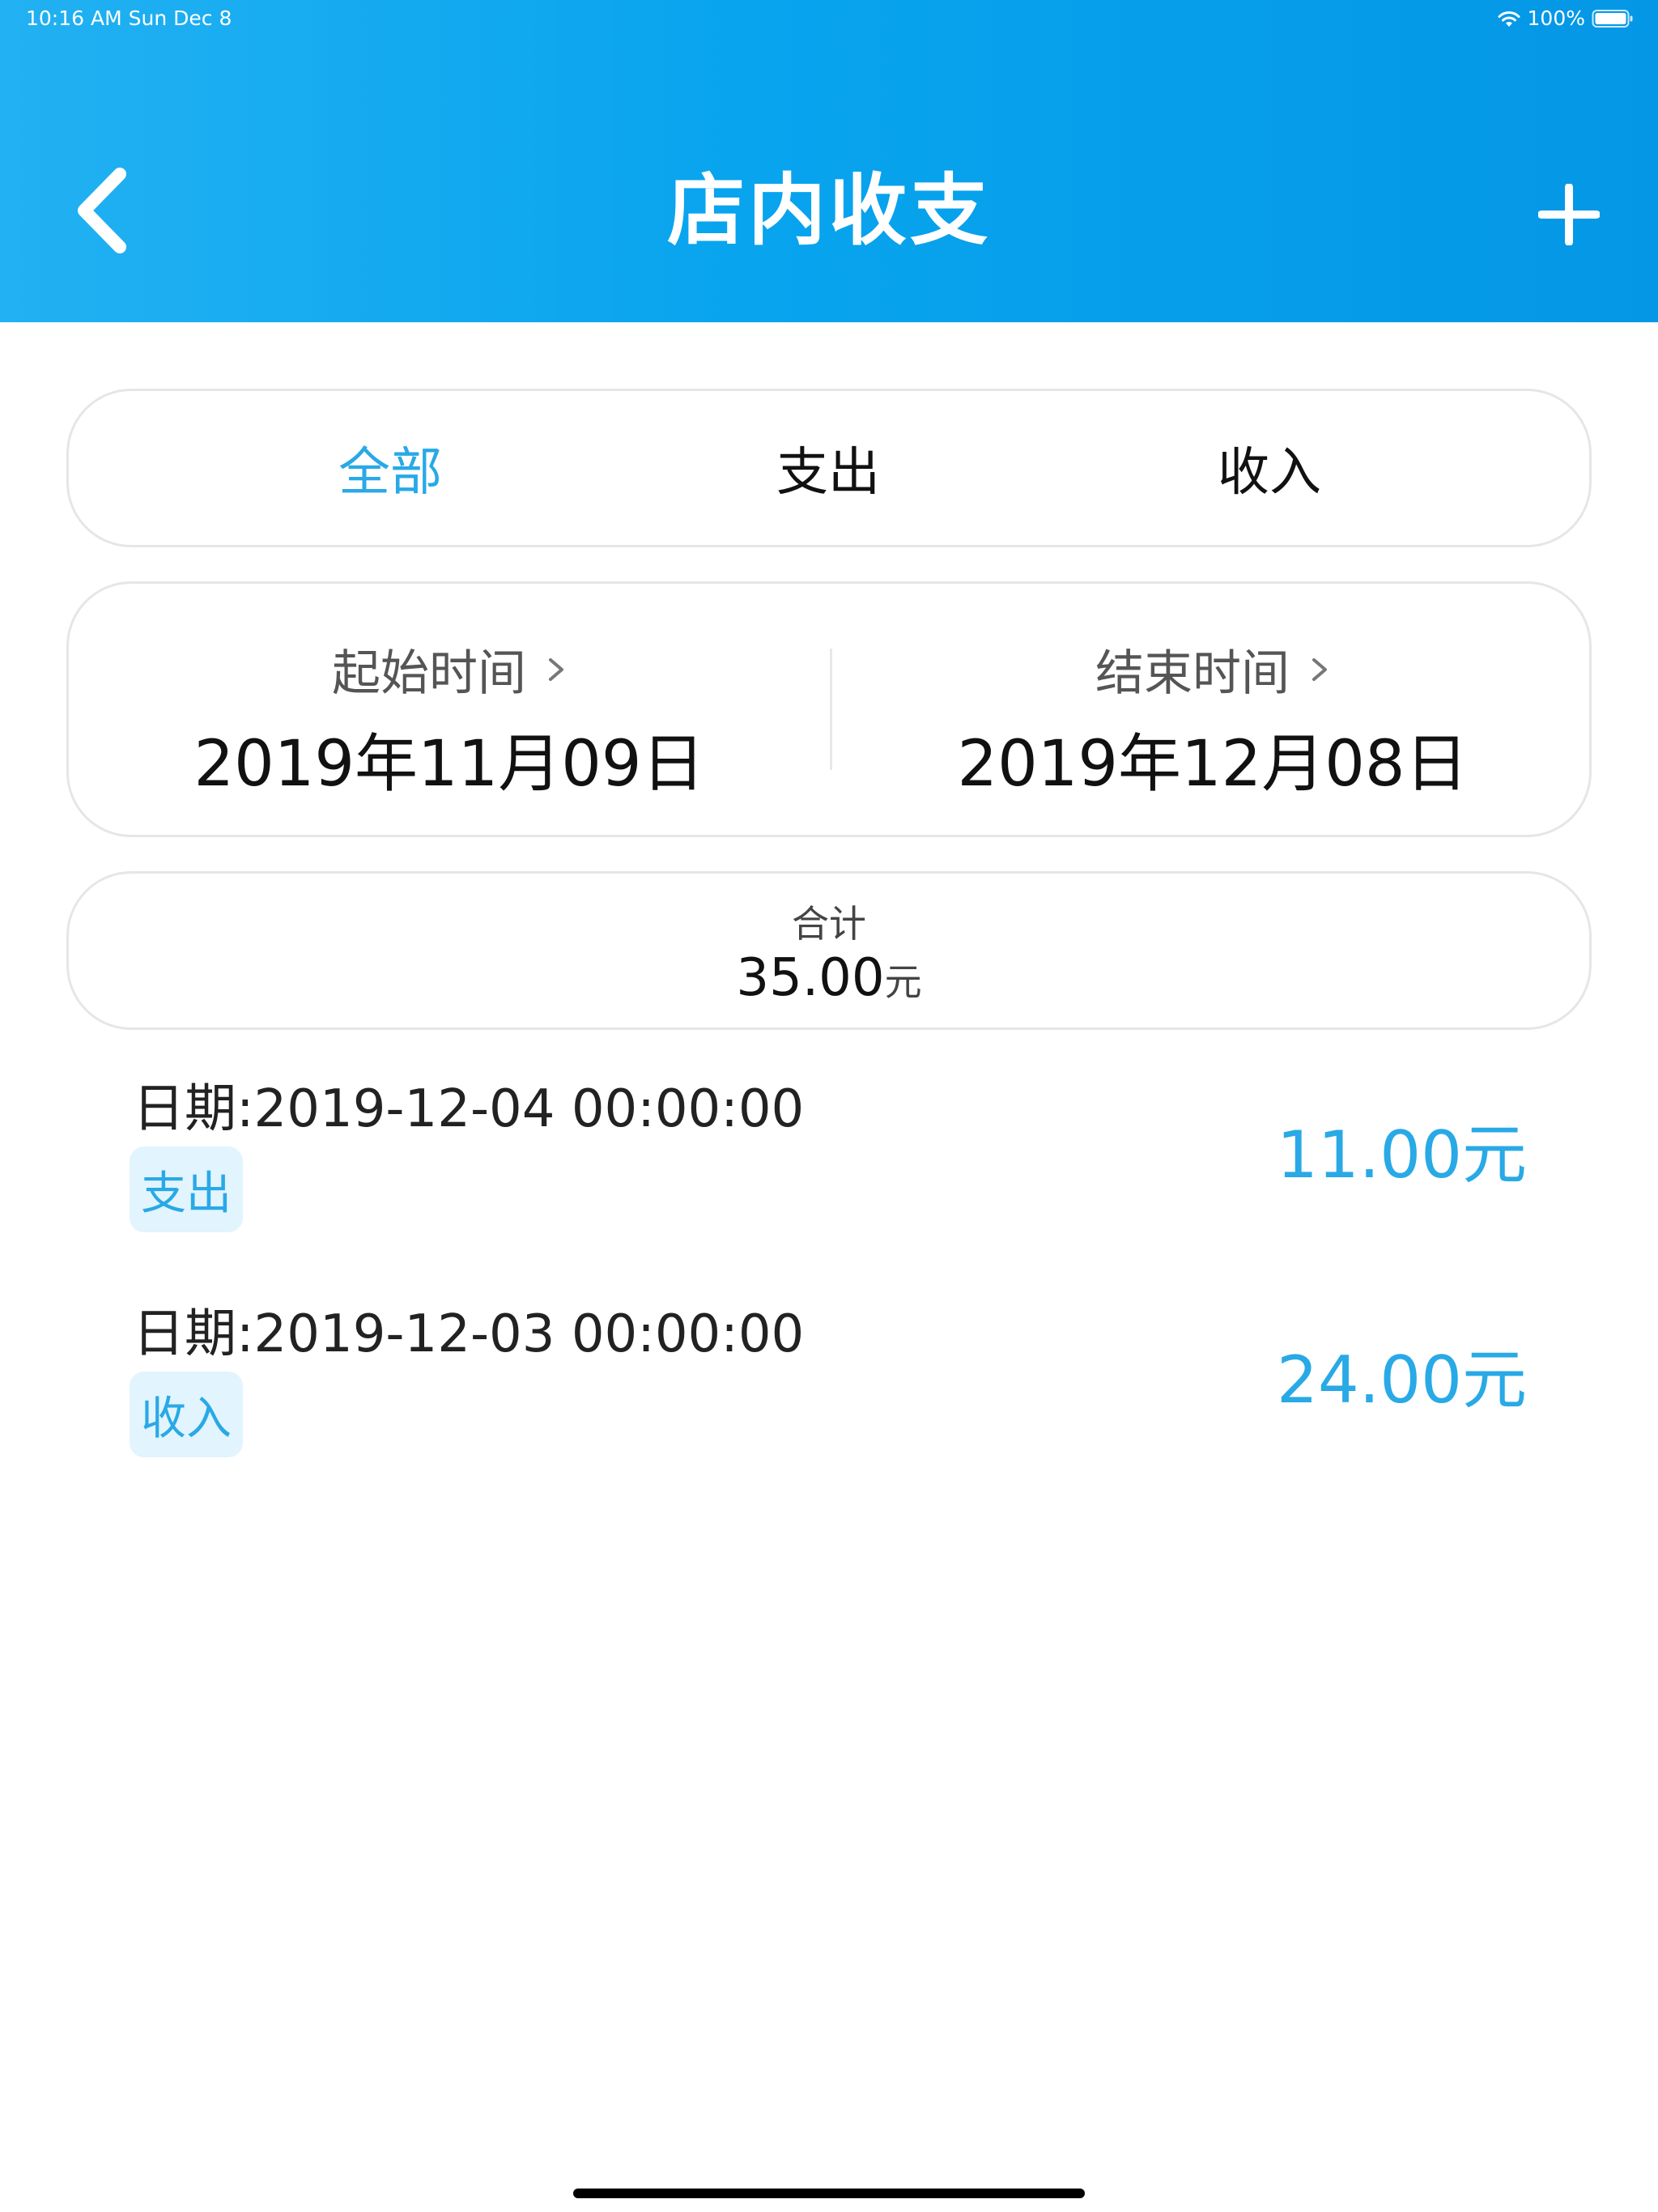 Image resolution: width=1658 pixels, height=2212 pixels. What do you see at coordinates (469, 1334) in the screenshot?
I see `record-date: 日期:2019-12-03 00:00:00` at bounding box center [469, 1334].